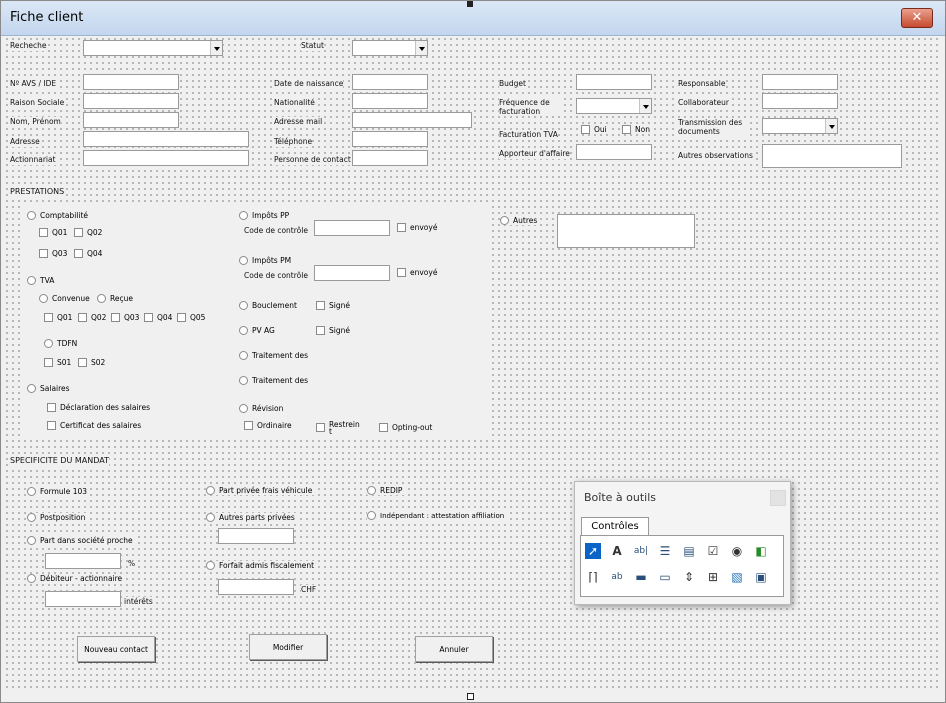 This screenshot has height=703, width=946. I want to click on postposition-option: Postposition, so click(57, 517).